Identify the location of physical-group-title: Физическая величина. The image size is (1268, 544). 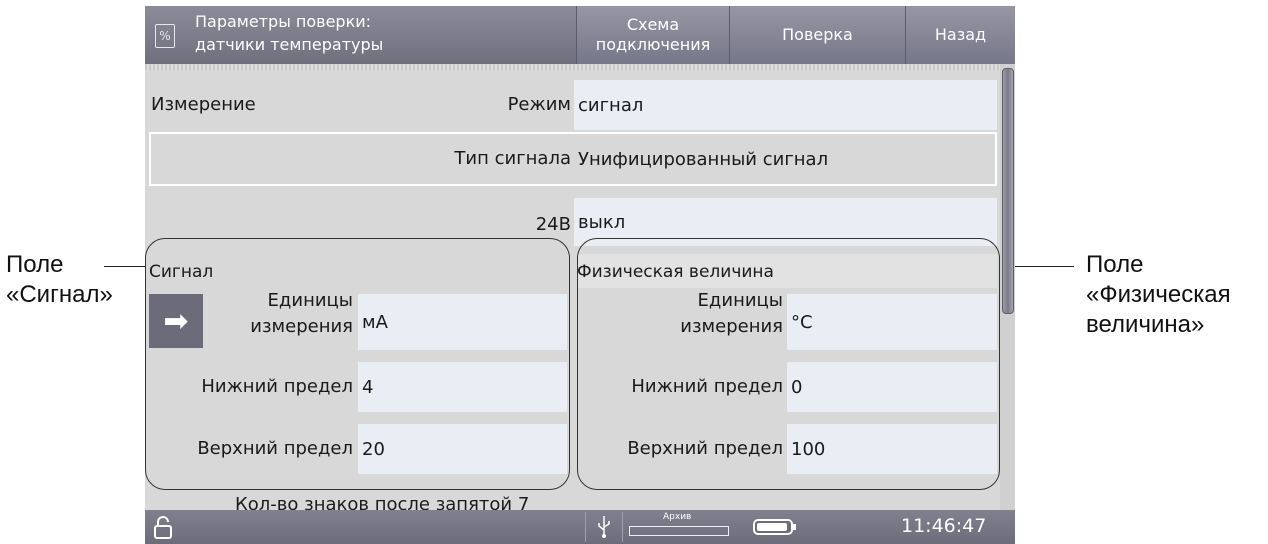
(675, 272).